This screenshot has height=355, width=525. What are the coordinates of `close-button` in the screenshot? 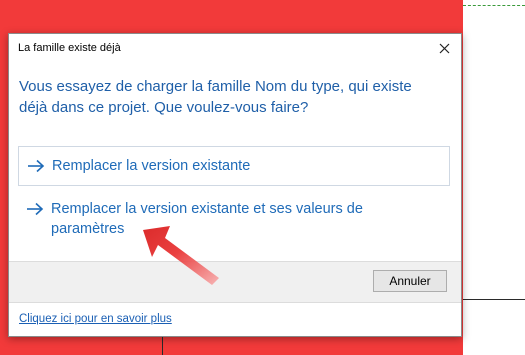 It's located at (444, 48).